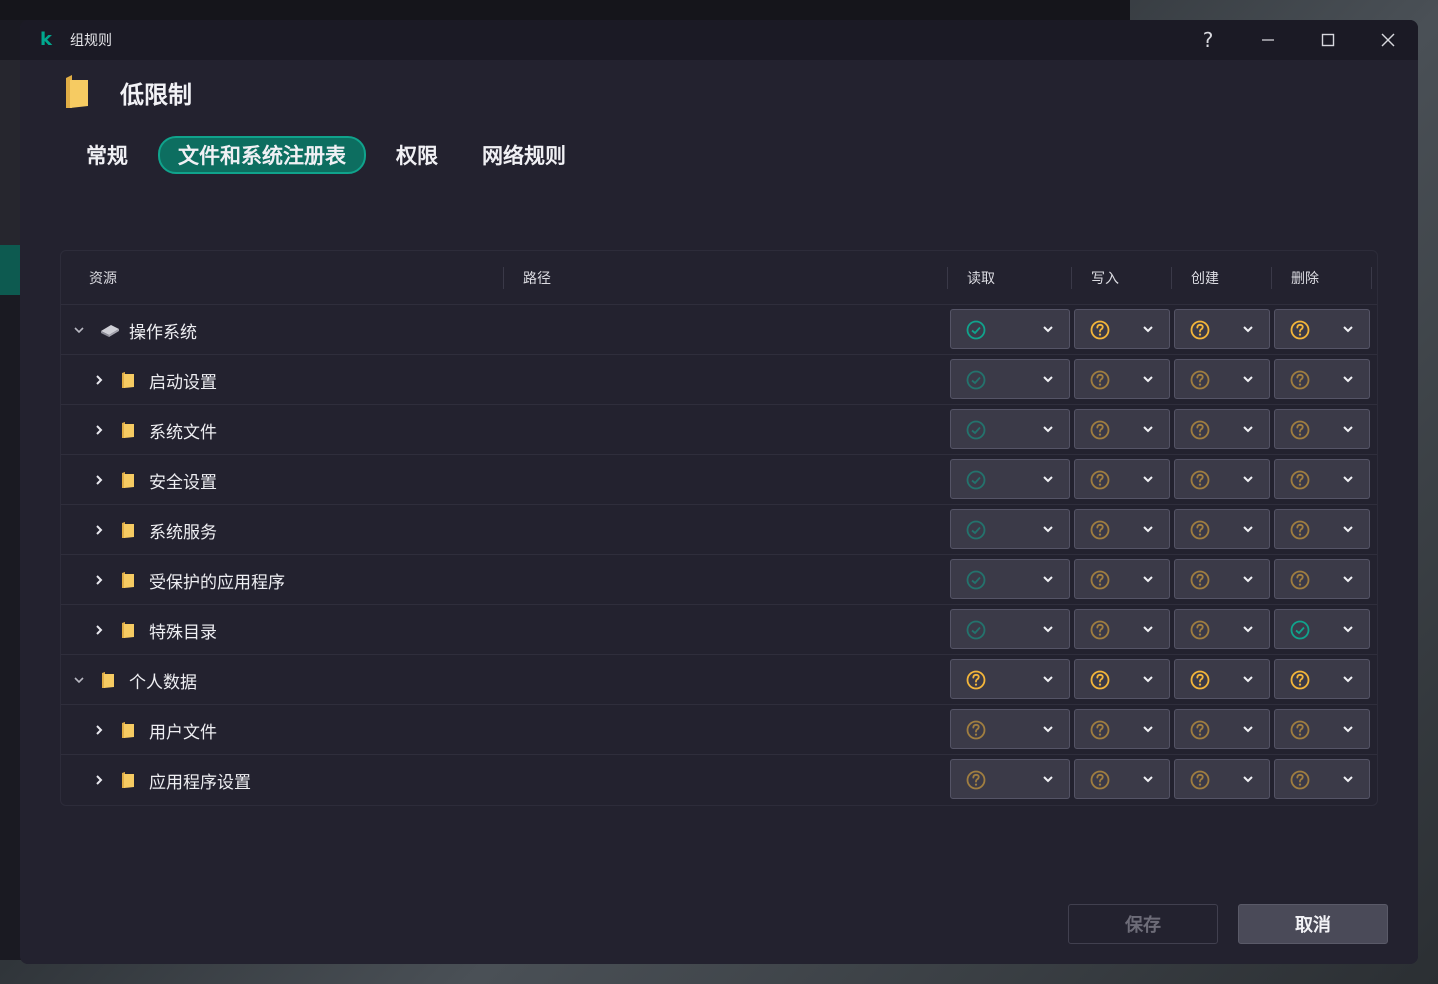  Describe the element at coordinates (719, 480) in the screenshot. I see `table-row: 安全设置` at that location.